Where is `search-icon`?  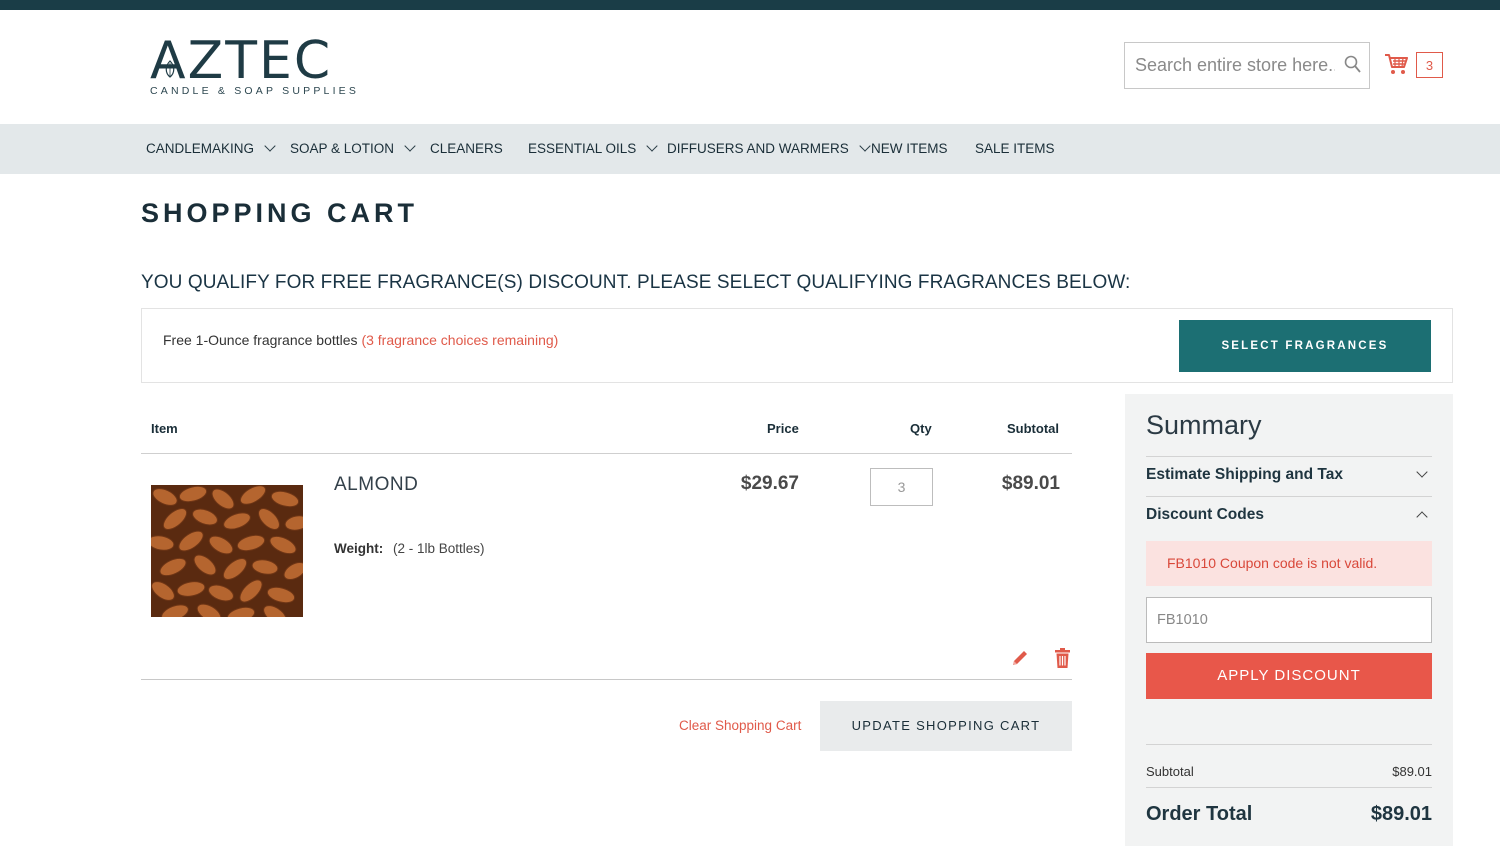 search-icon is located at coordinates (1353, 65).